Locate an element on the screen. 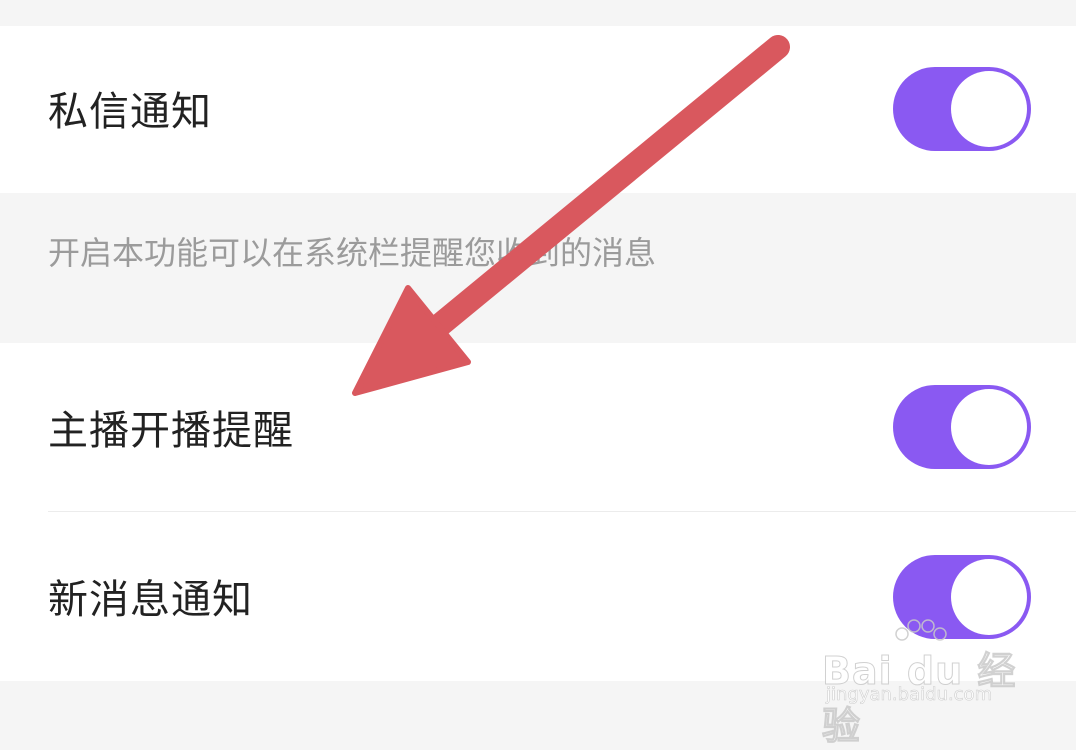 The image size is (1076, 750). private-message-toggle is located at coordinates (962, 109).